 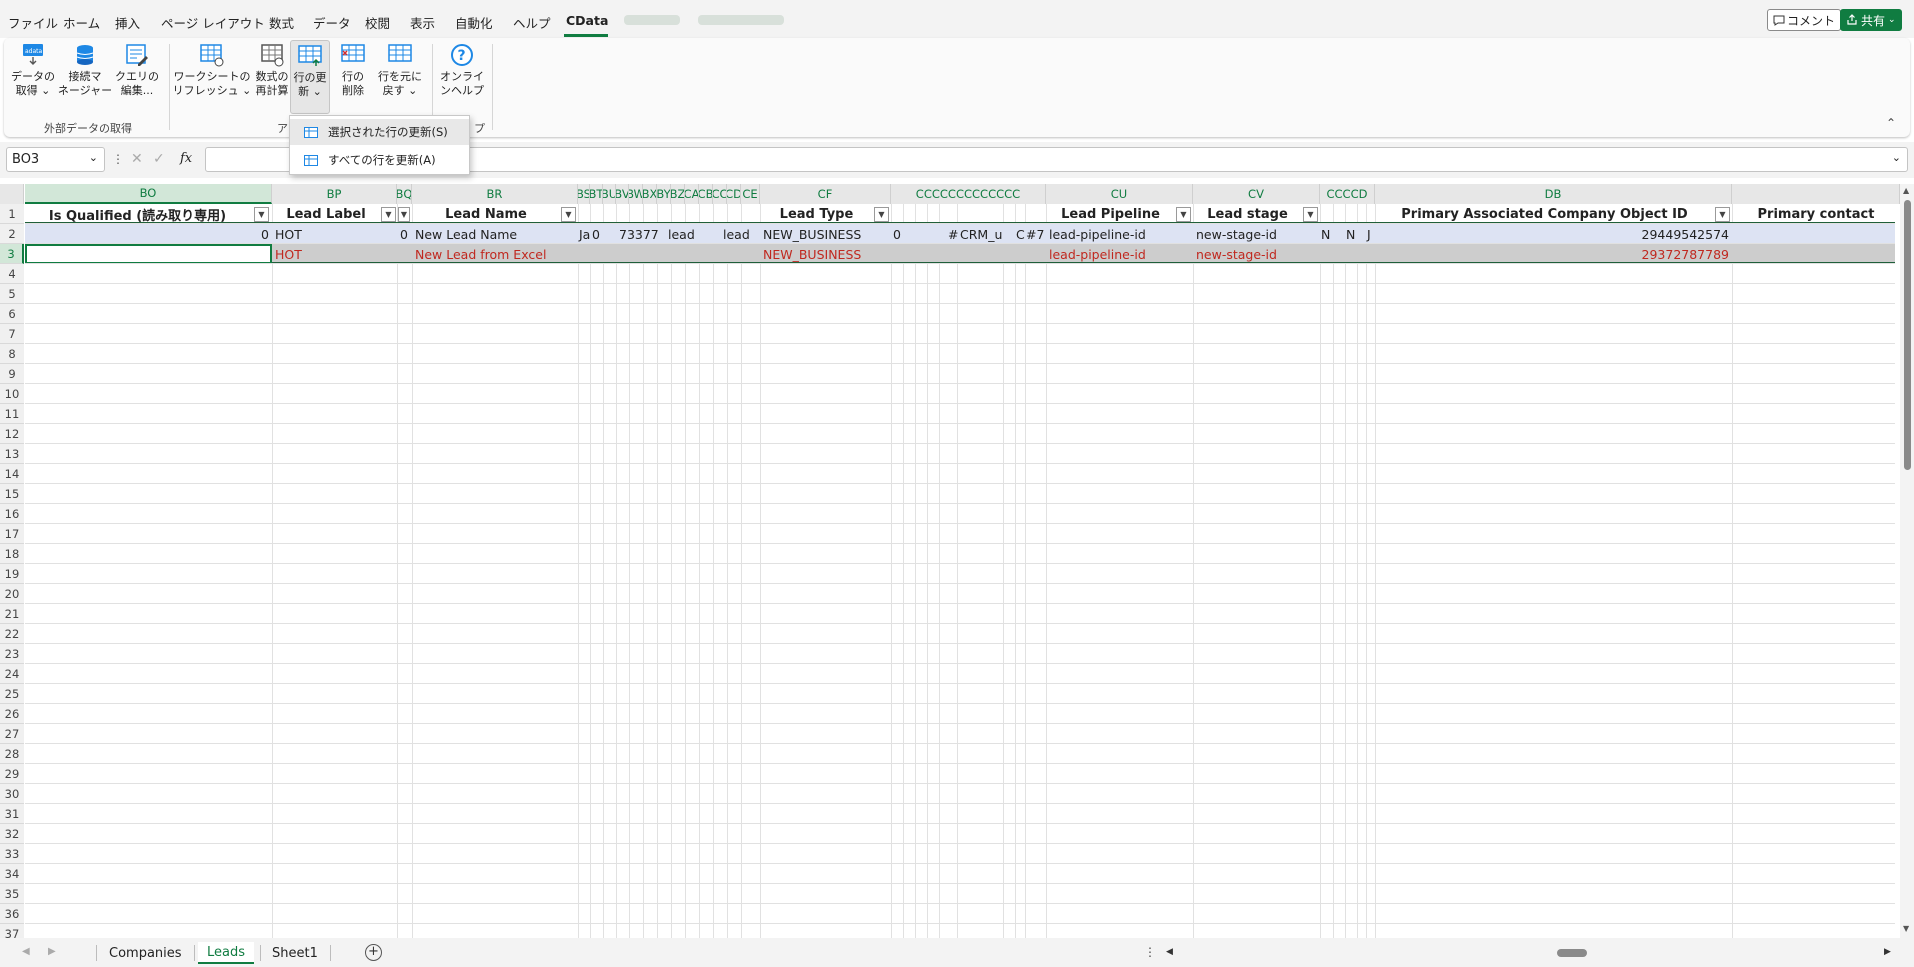 What do you see at coordinates (706, 194) in the screenshot?
I see `column-header: CB` at bounding box center [706, 194].